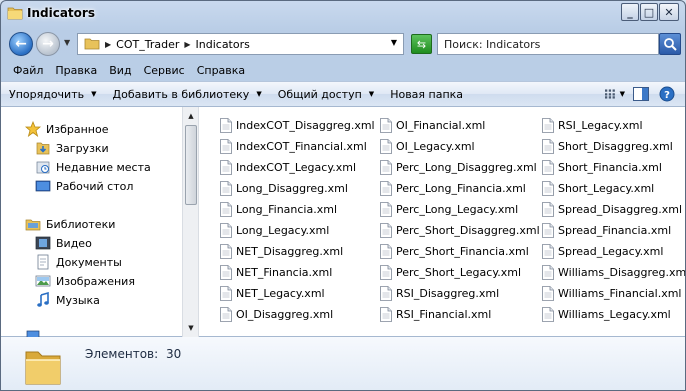 This screenshot has height=391, width=686. I want to click on file-item: Perc_Long_Financia.xml, so click(453, 188).